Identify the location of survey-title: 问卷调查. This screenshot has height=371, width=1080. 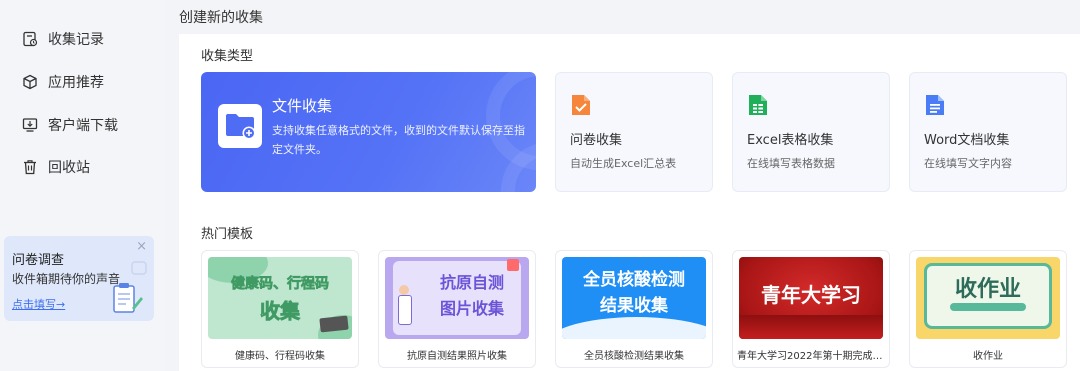
(38, 260).